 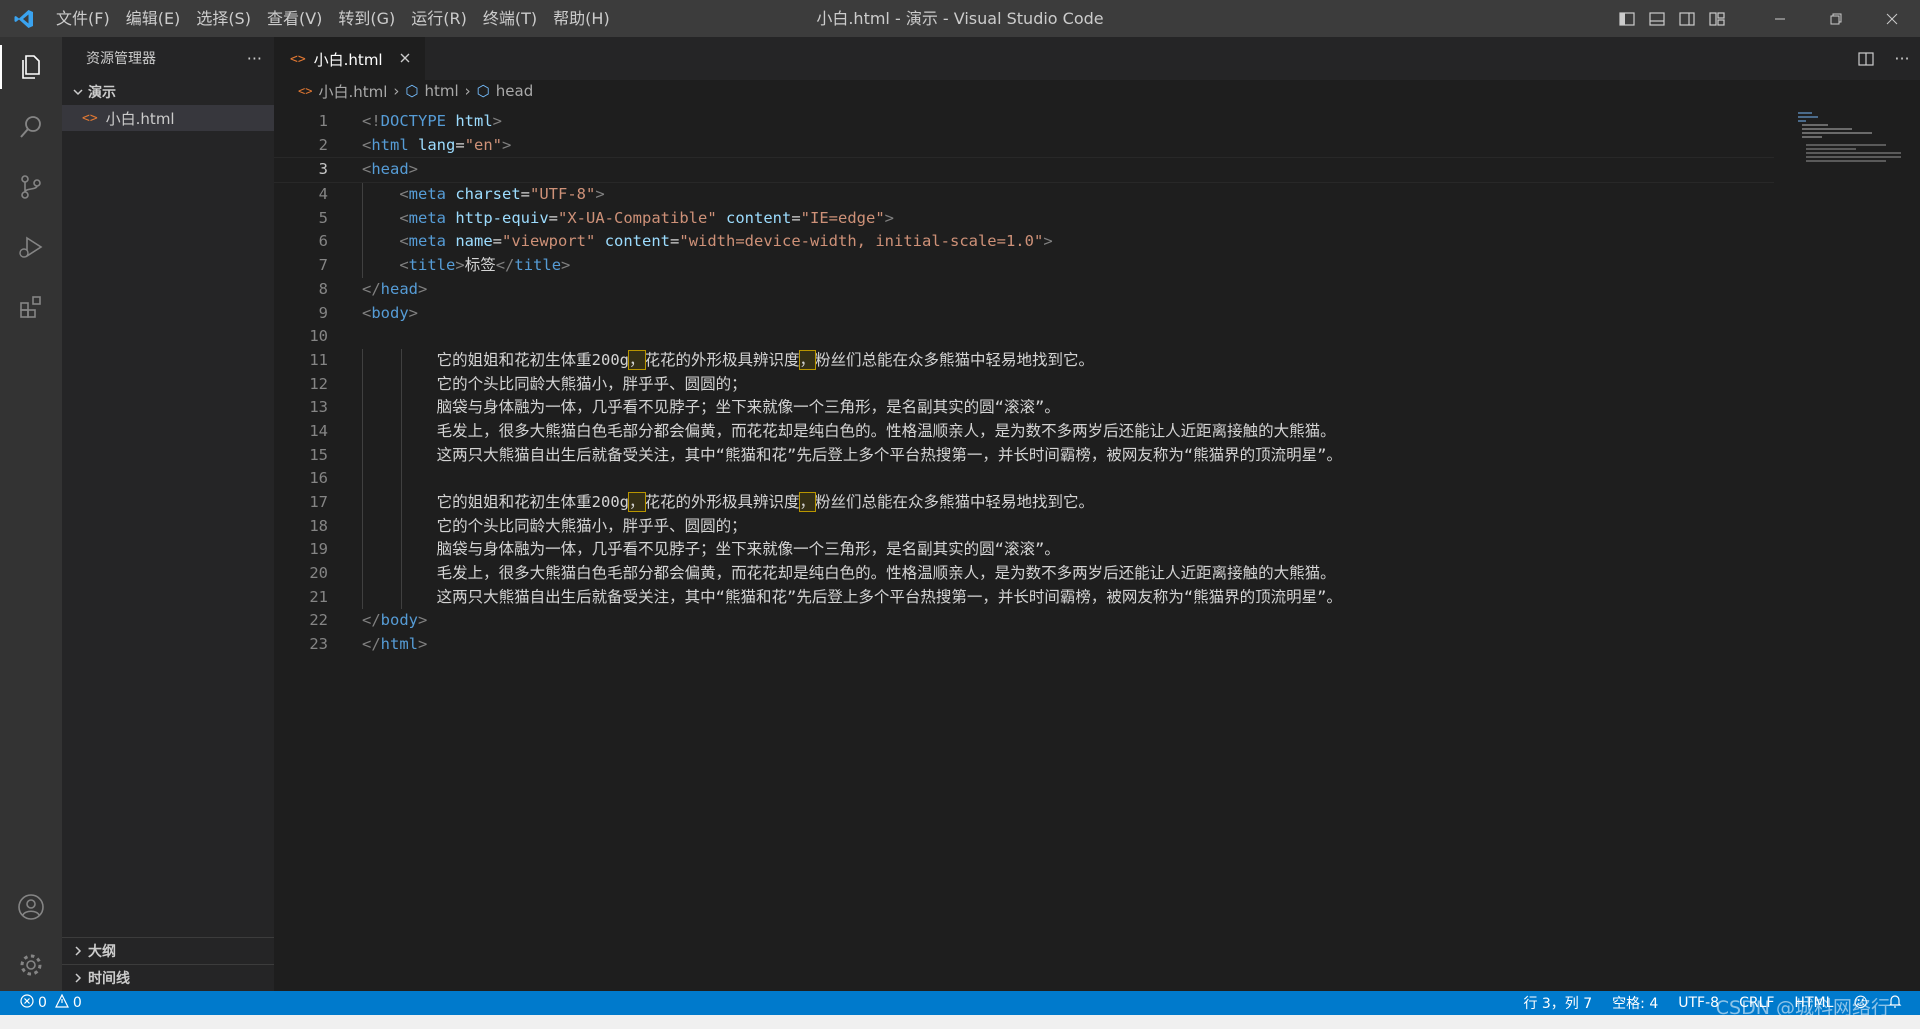 I want to click on code-line: 12 它的个头比同龄大熊猫小，胖乎乎、圆圆的；, so click(x=1024, y=384).